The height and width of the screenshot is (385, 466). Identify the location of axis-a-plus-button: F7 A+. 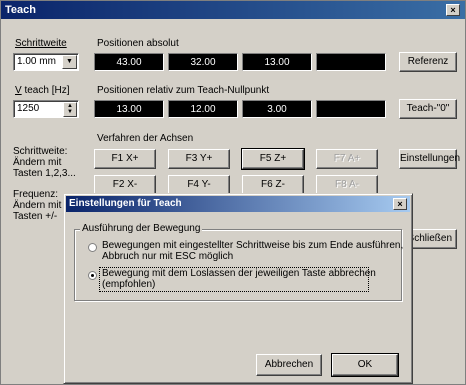
(347, 159).